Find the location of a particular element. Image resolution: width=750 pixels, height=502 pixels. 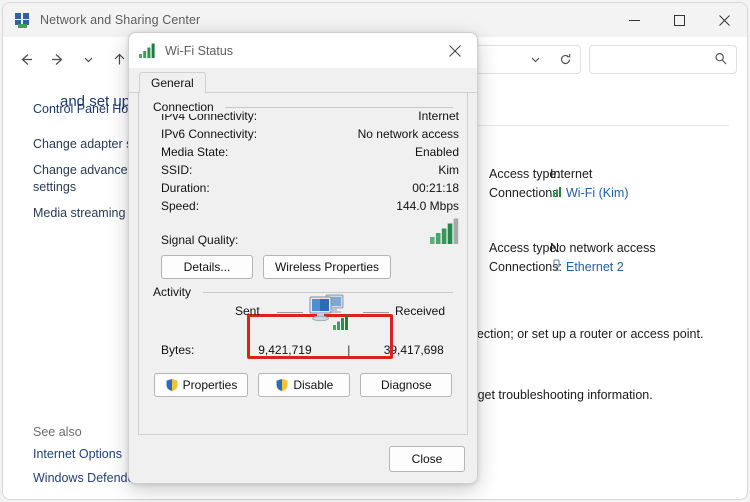

refresh-icon is located at coordinates (565, 59).